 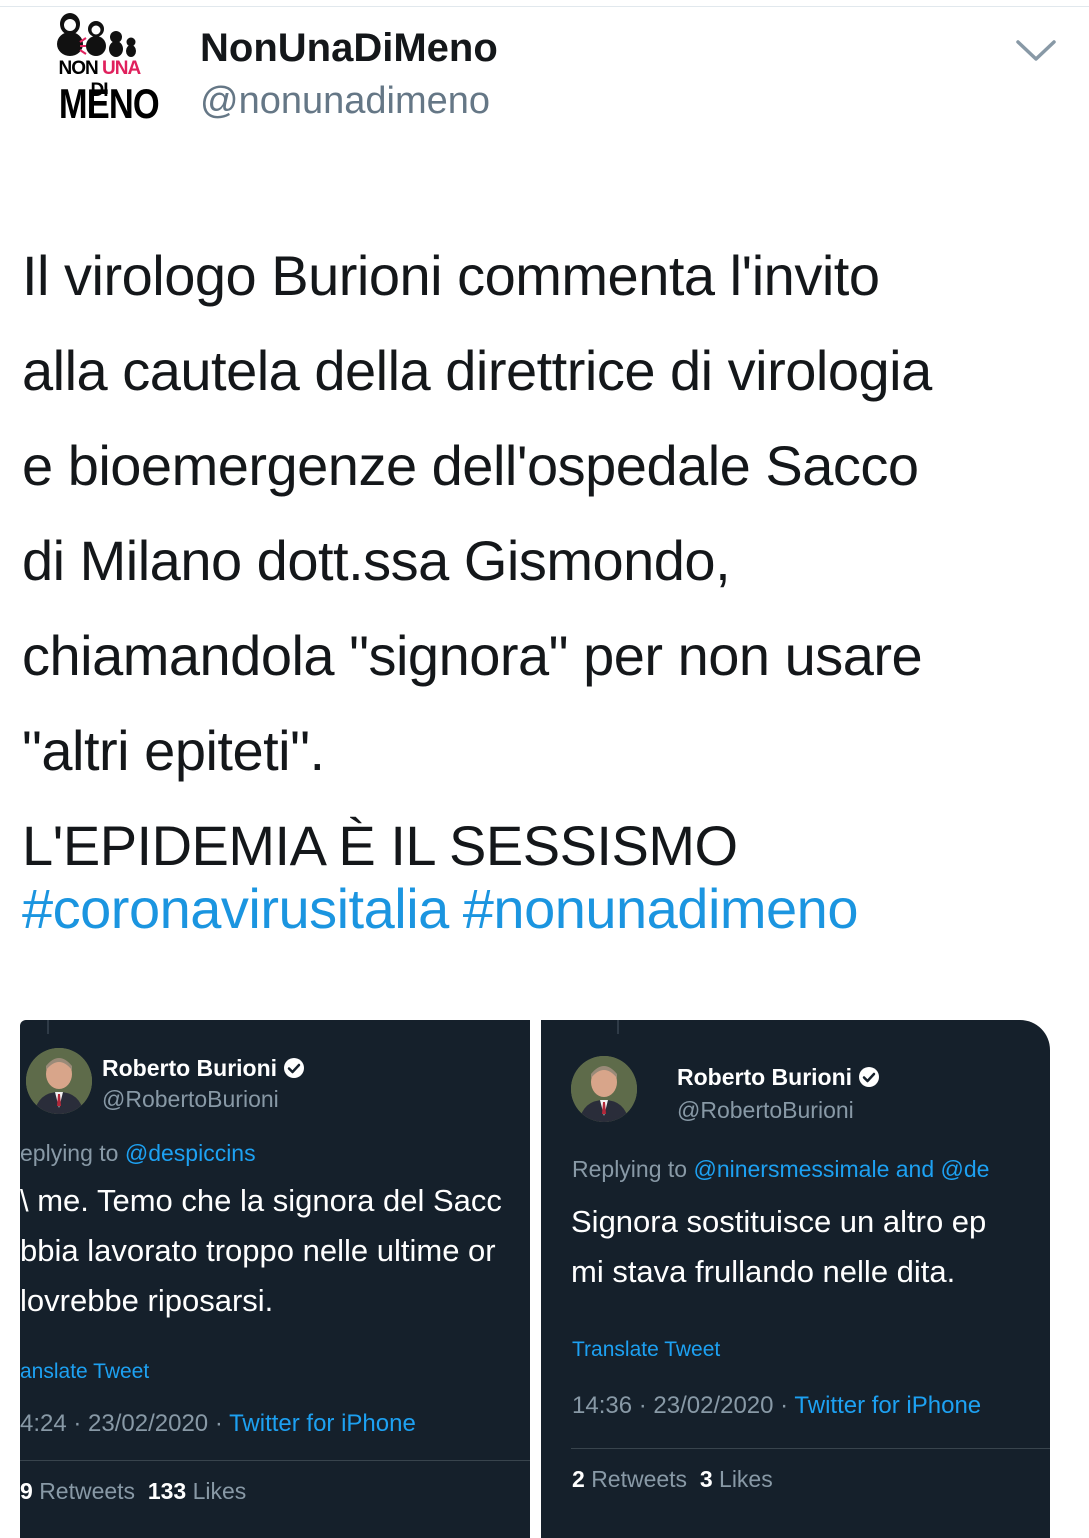 I want to click on chevron-down-icon, so click(x=1036, y=50).